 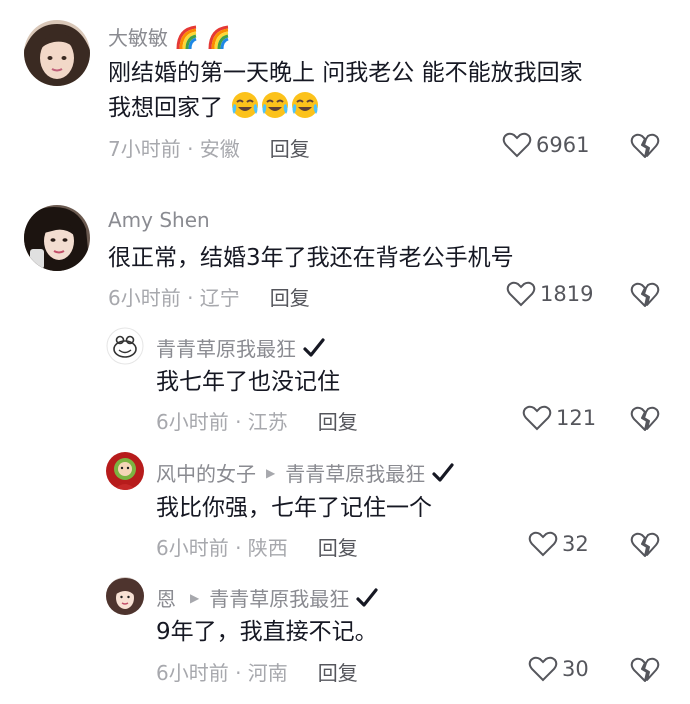 I want to click on comment-text-line: 我想回家了, so click(x=214, y=107).